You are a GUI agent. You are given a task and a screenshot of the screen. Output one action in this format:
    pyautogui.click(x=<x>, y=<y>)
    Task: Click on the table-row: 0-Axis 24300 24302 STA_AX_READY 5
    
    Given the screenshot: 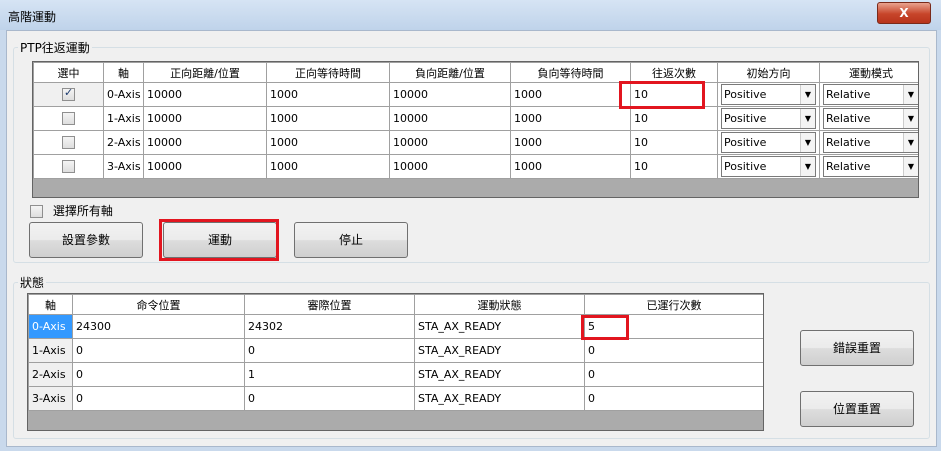 What is the action you would take?
    pyautogui.click(x=395, y=326)
    